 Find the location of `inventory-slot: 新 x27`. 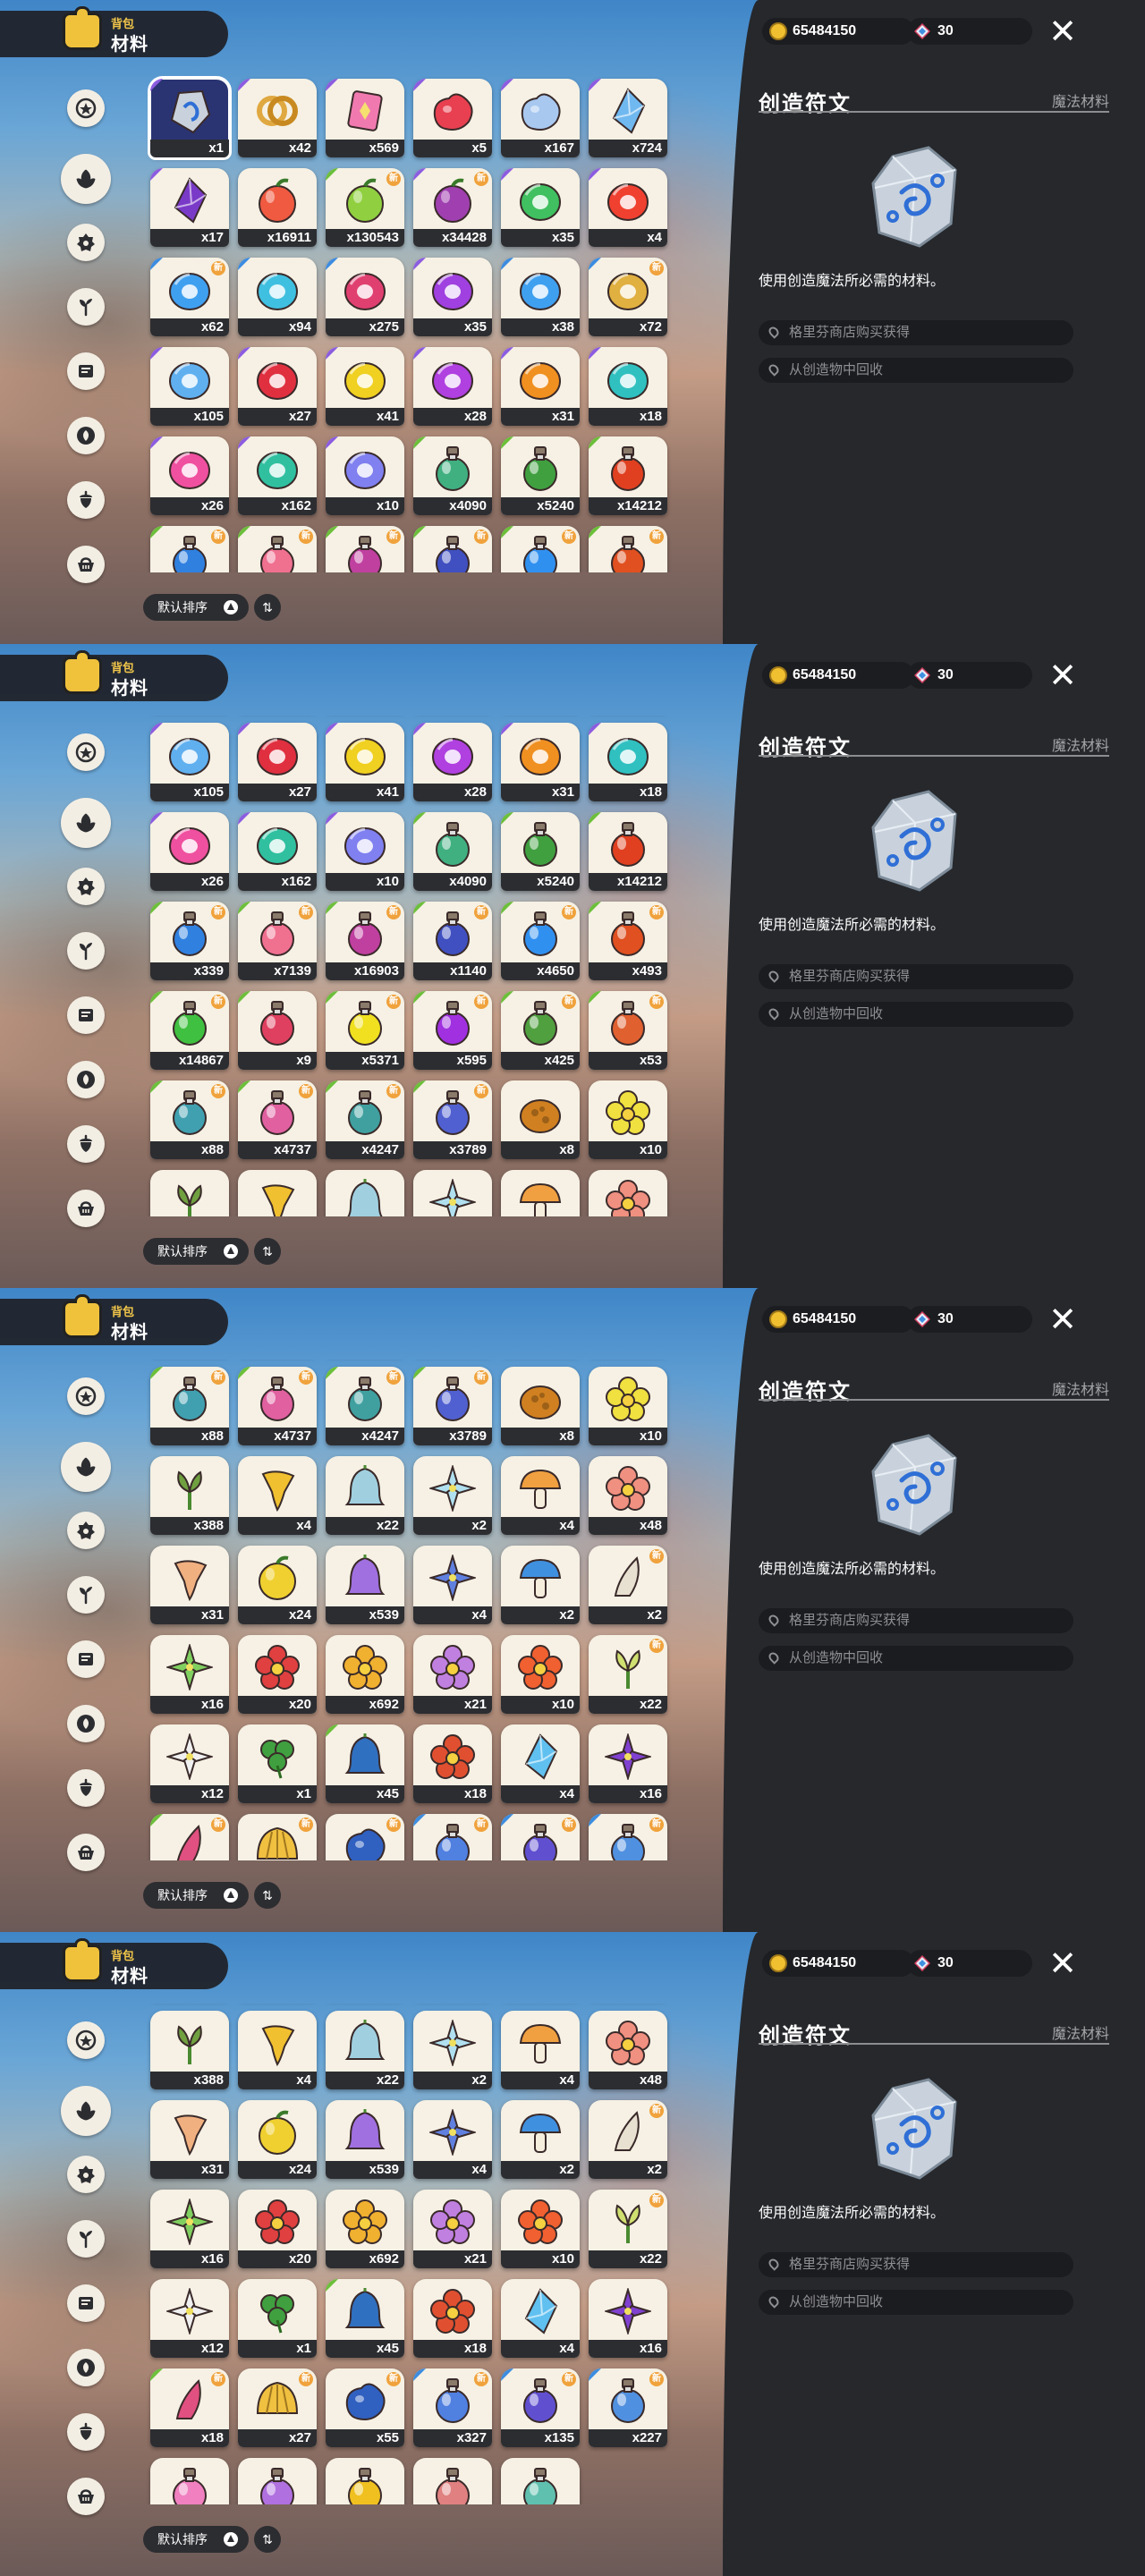

inventory-slot: 新 x27 is located at coordinates (277, 2407).